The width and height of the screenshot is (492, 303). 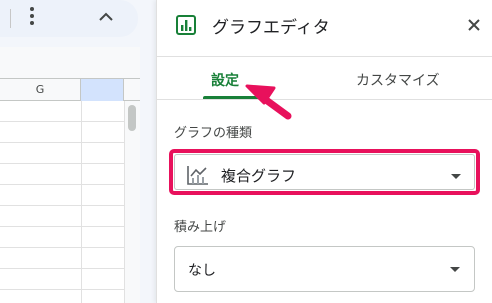 I want to click on chart-type-dropdown-field: 複合グラフ, so click(x=324, y=172).